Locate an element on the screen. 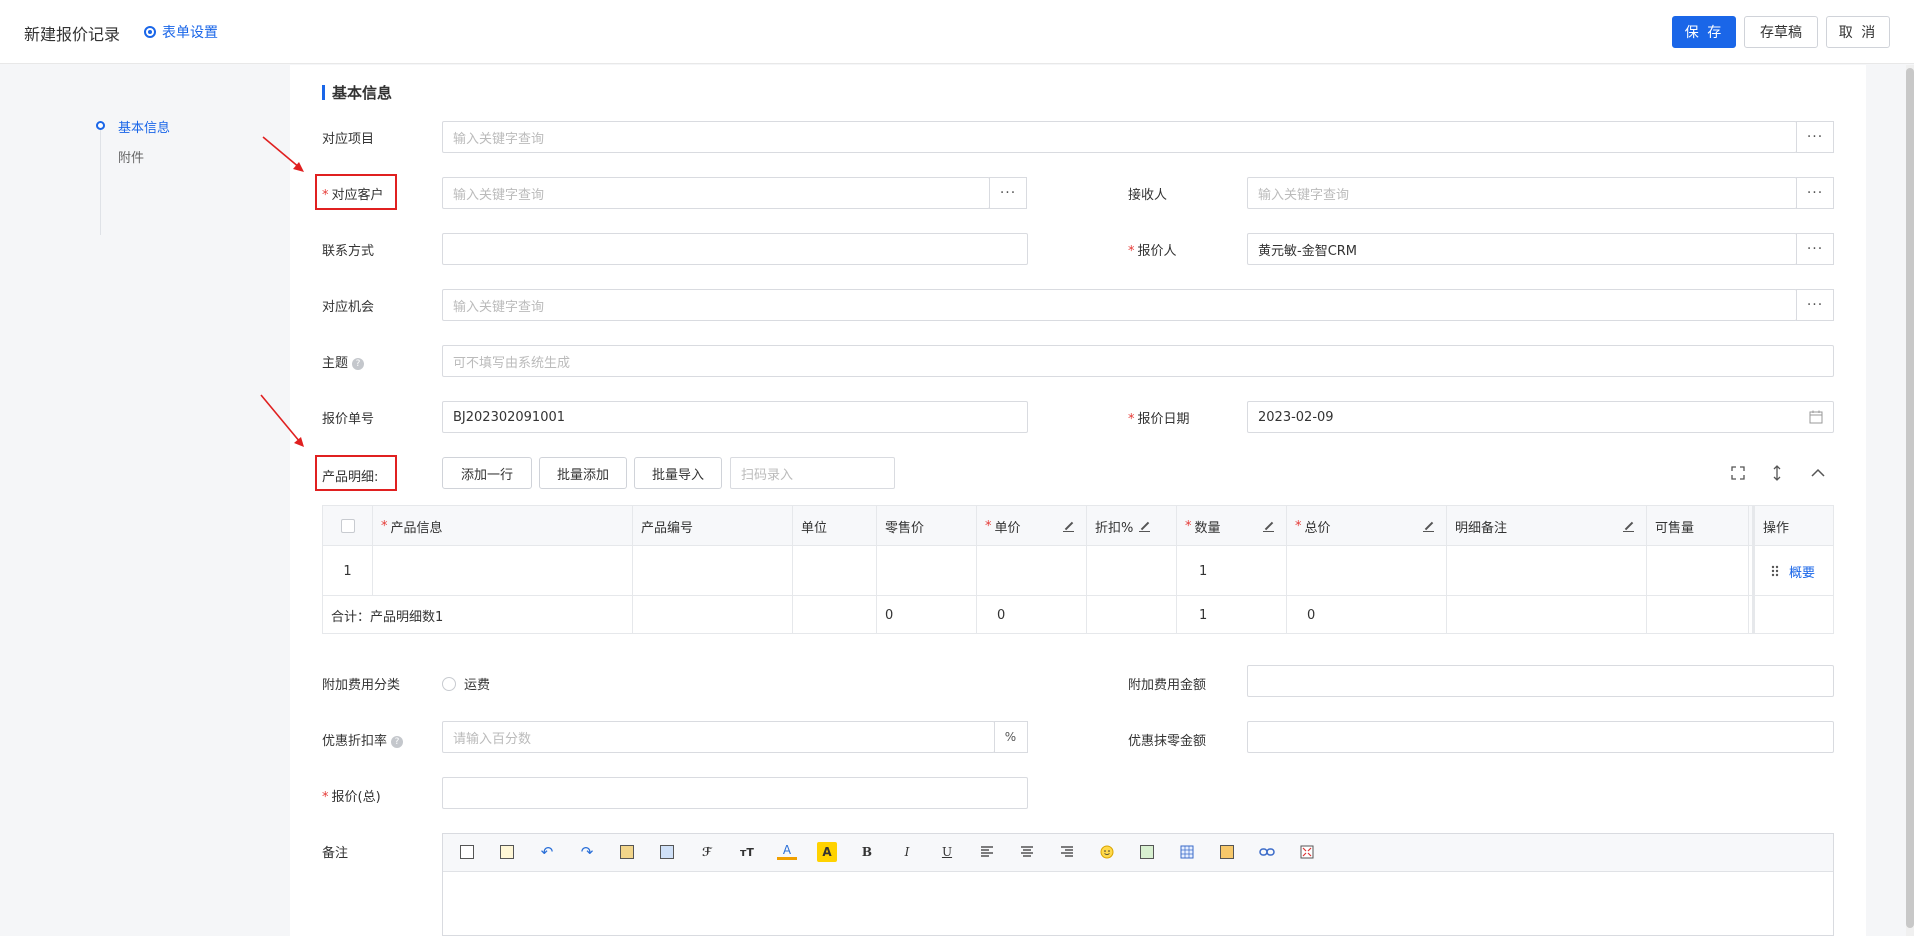 The image size is (1914, 936). row-actions-cell: 概要 is located at coordinates (1792, 571).